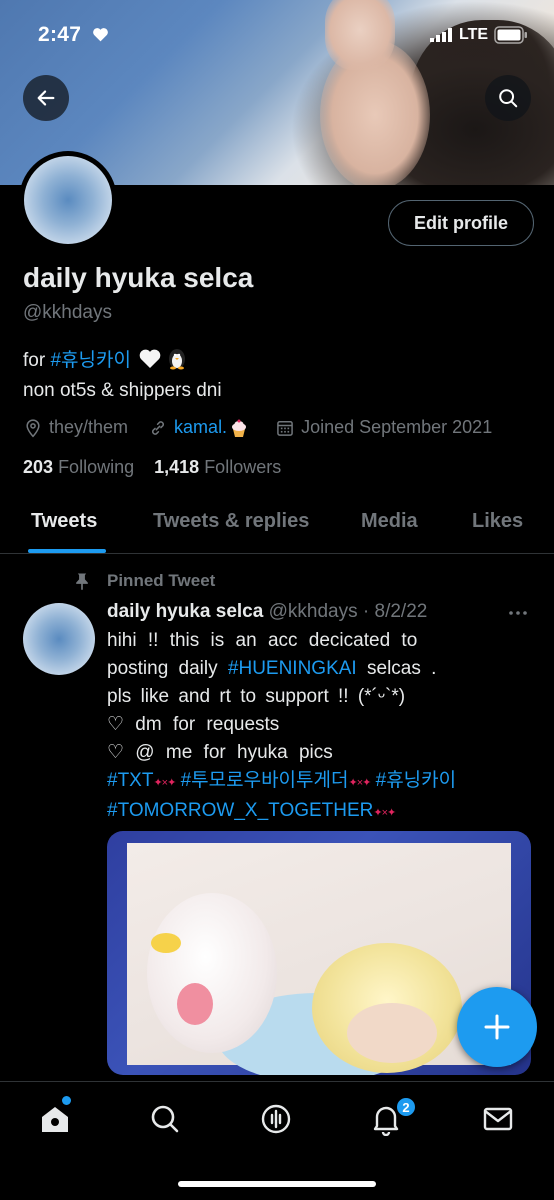 The width and height of the screenshot is (554, 1200). What do you see at coordinates (441, 35) in the screenshot?
I see `signal-icon` at bounding box center [441, 35].